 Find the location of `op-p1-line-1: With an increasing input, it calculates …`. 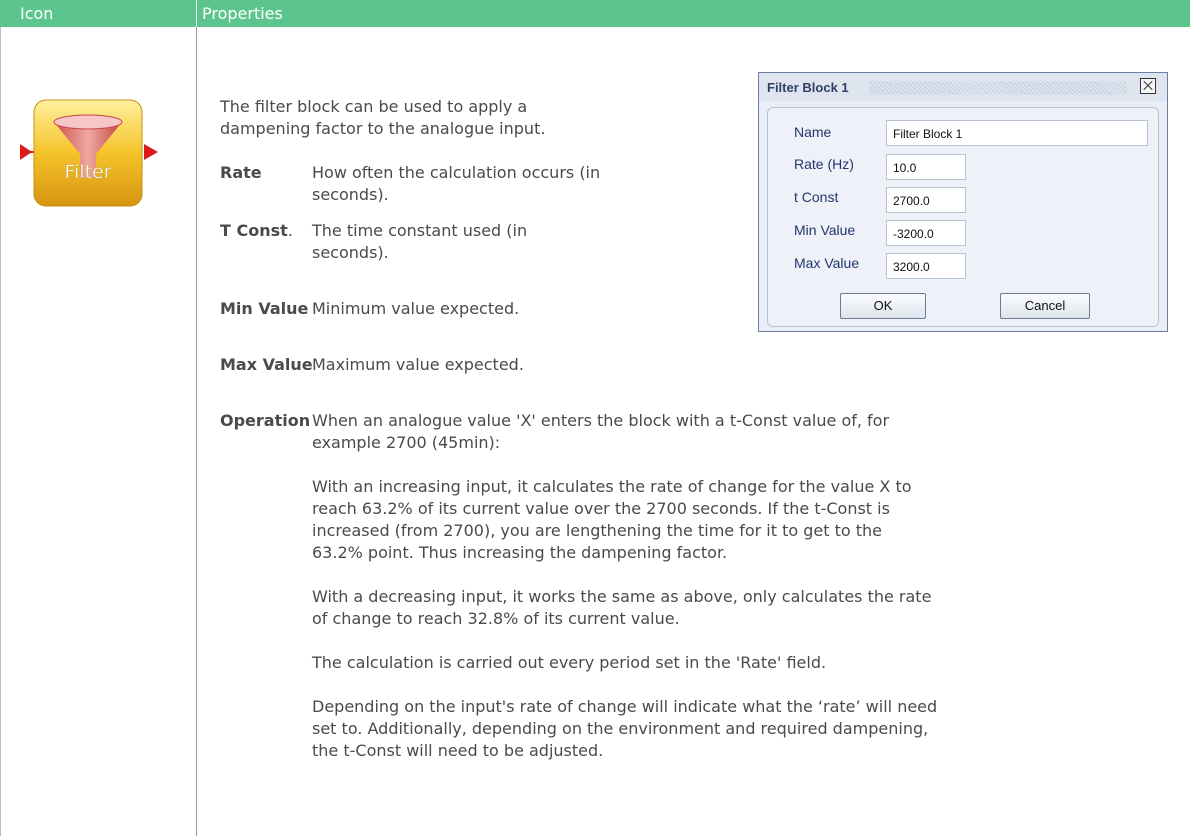

op-p1-line-1: With an increasing input, it calculates … is located at coordinates (612, 486).